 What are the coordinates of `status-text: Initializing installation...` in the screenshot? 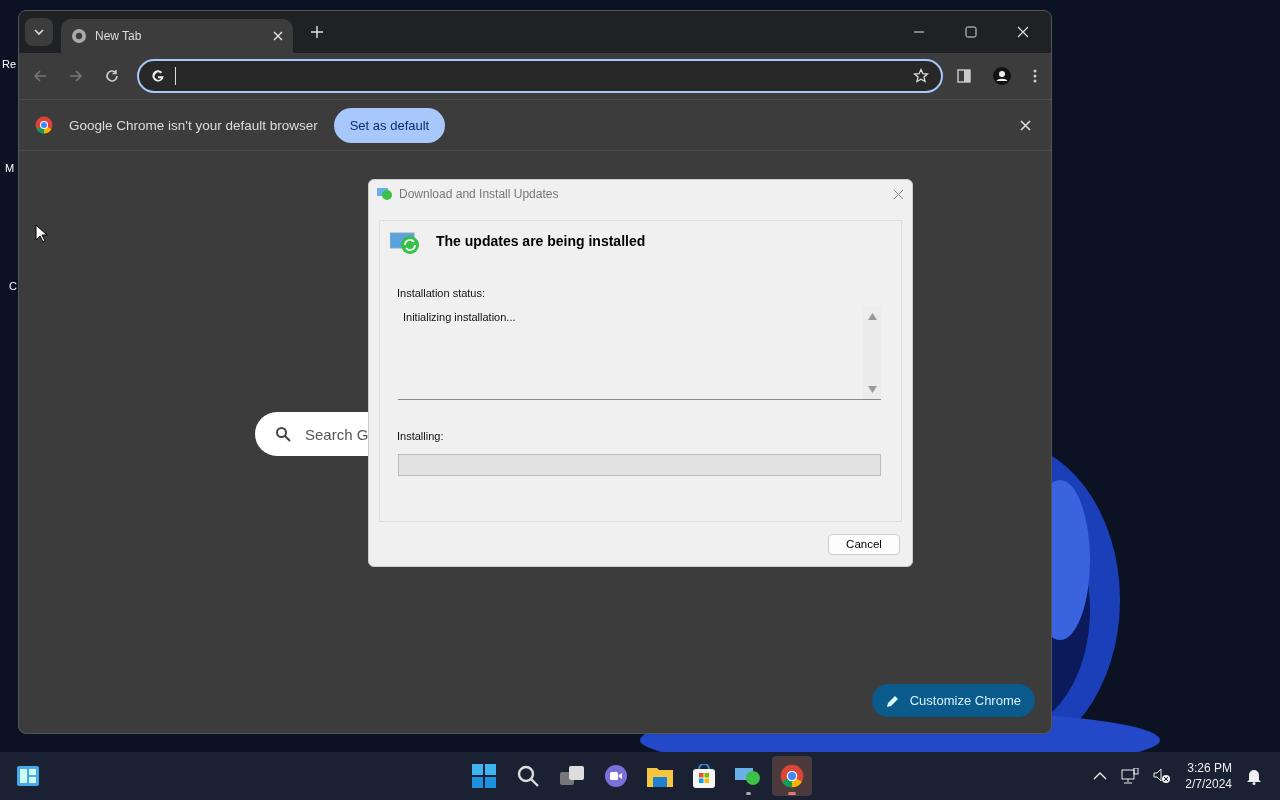 It's located at (459, 317).